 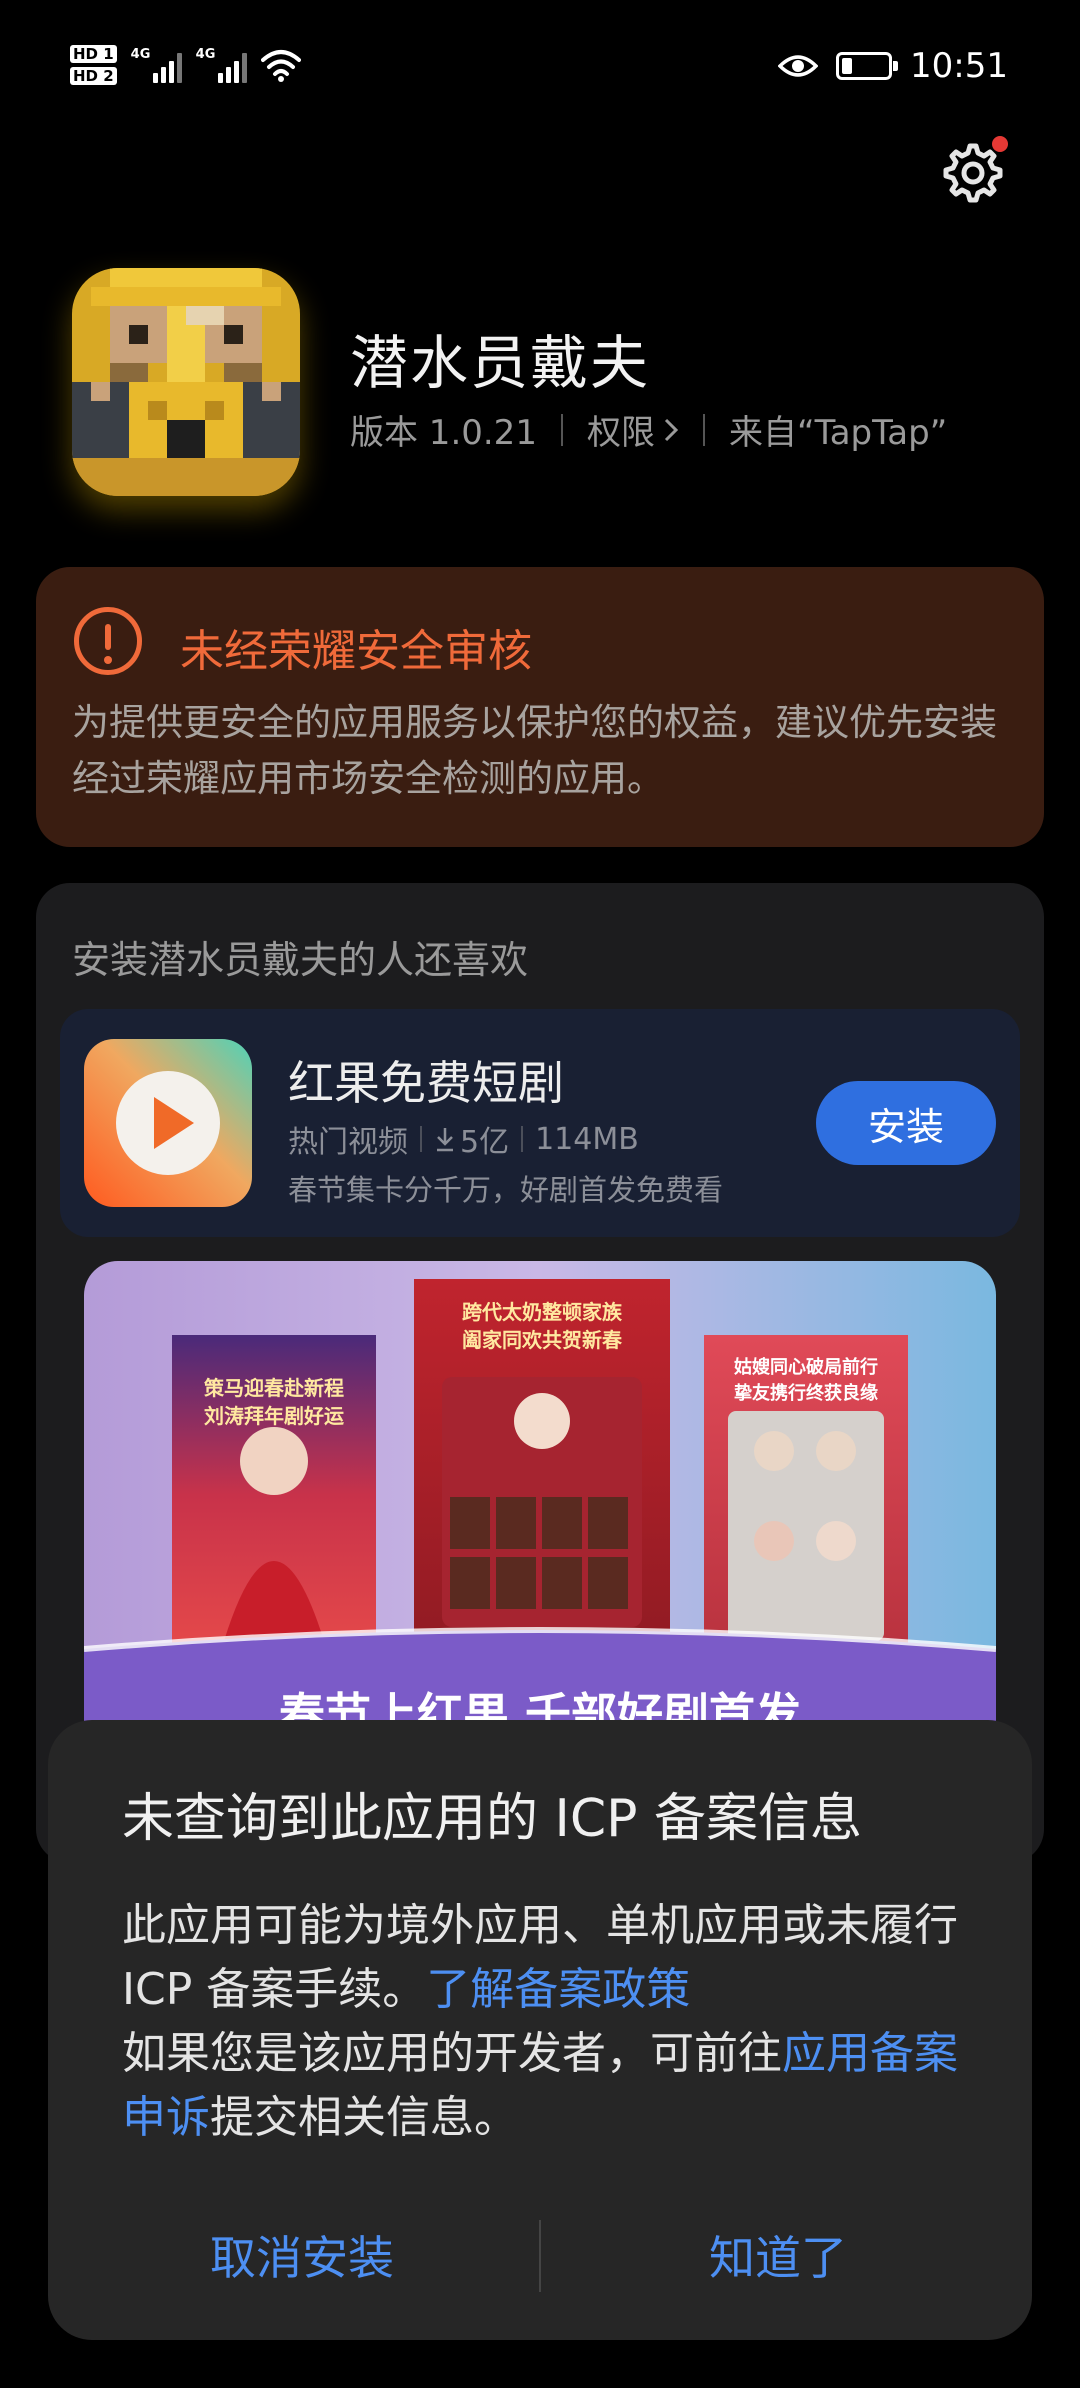 I want to click on app-source: 来自“TapTap”, so click(x=838, y=433).